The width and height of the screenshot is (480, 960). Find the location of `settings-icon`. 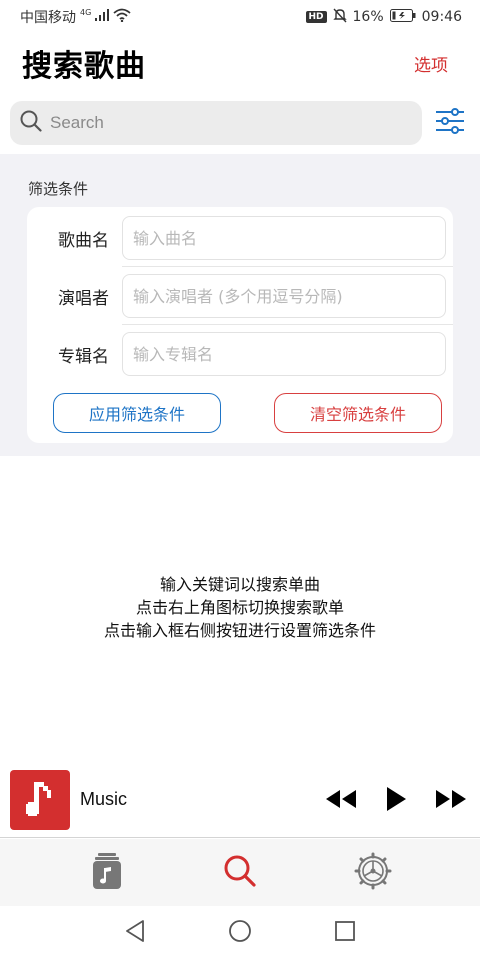

settings-icon is located at coordinates (373, 873).